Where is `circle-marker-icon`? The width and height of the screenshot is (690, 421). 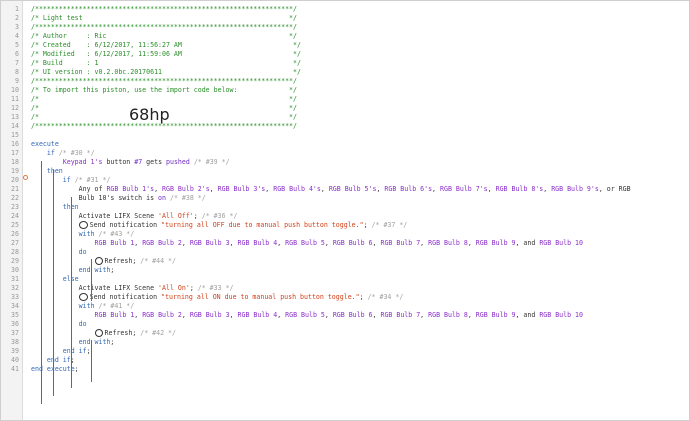
circle-marker-icon is located at coordinates (25, 177).